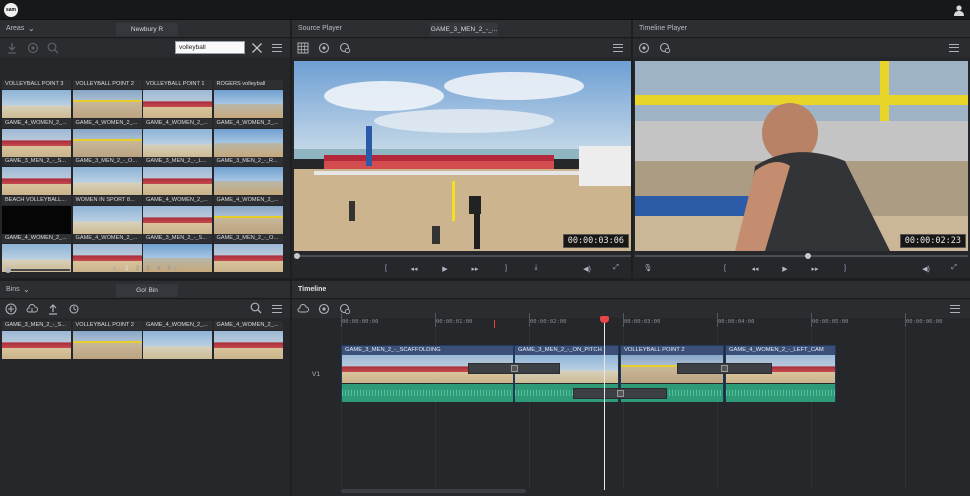 Image resolution: width=970 pixels, height=496 pixels. Describe the element at coordinates (536, 268) in the screenshot. I see `download-icon: ⤓` at that location.